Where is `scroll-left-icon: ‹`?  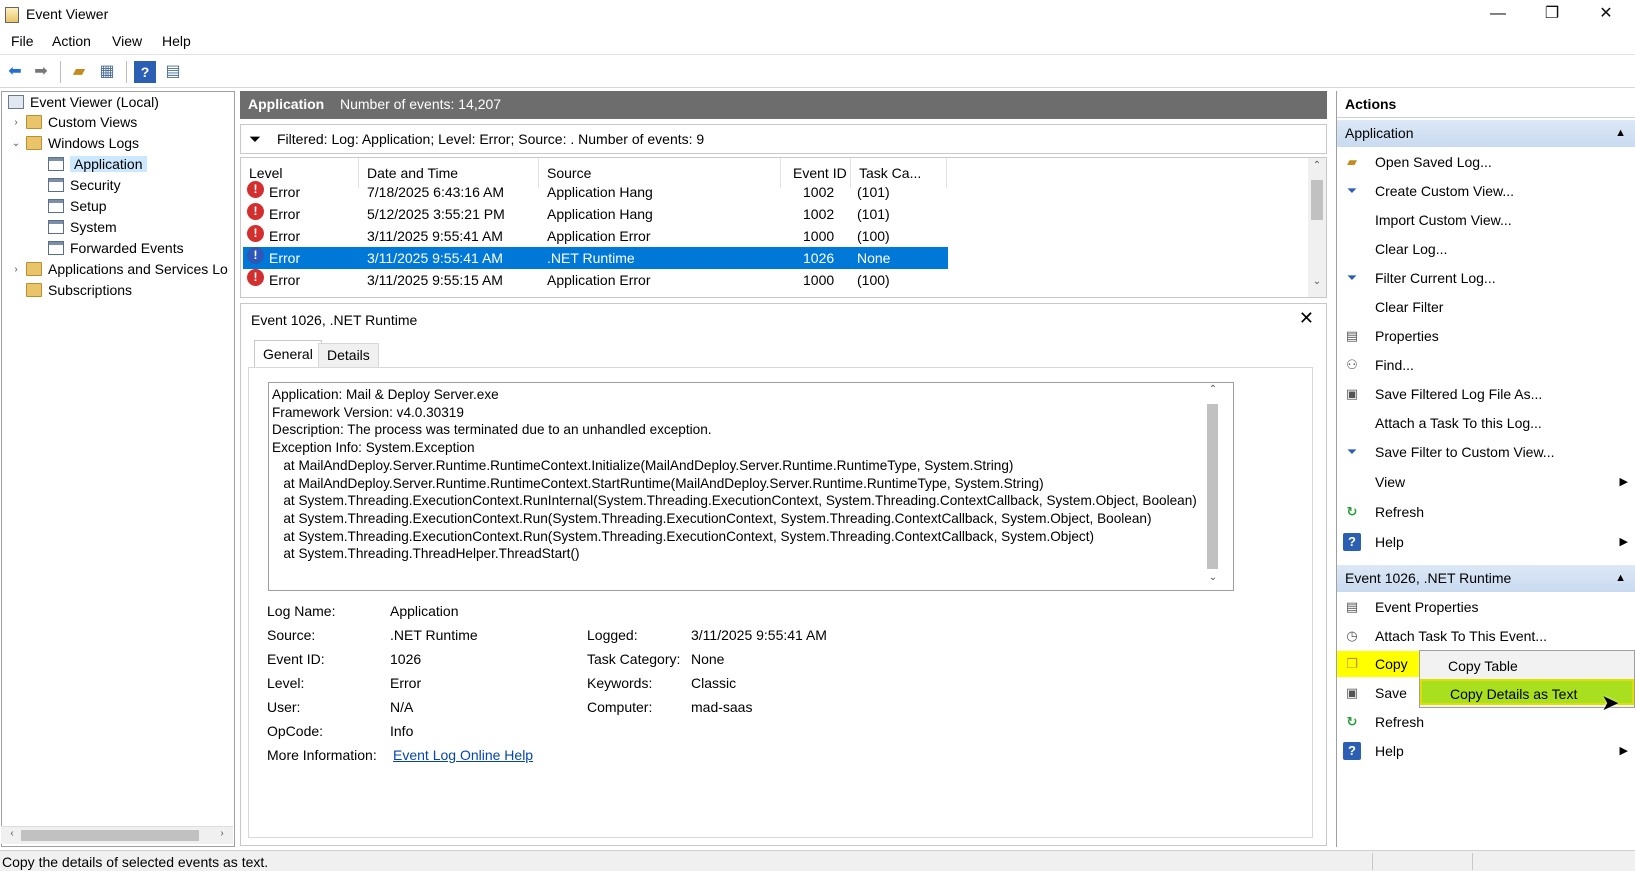
scroll-left-icon: ‹ is located at coordinates (12, 833).